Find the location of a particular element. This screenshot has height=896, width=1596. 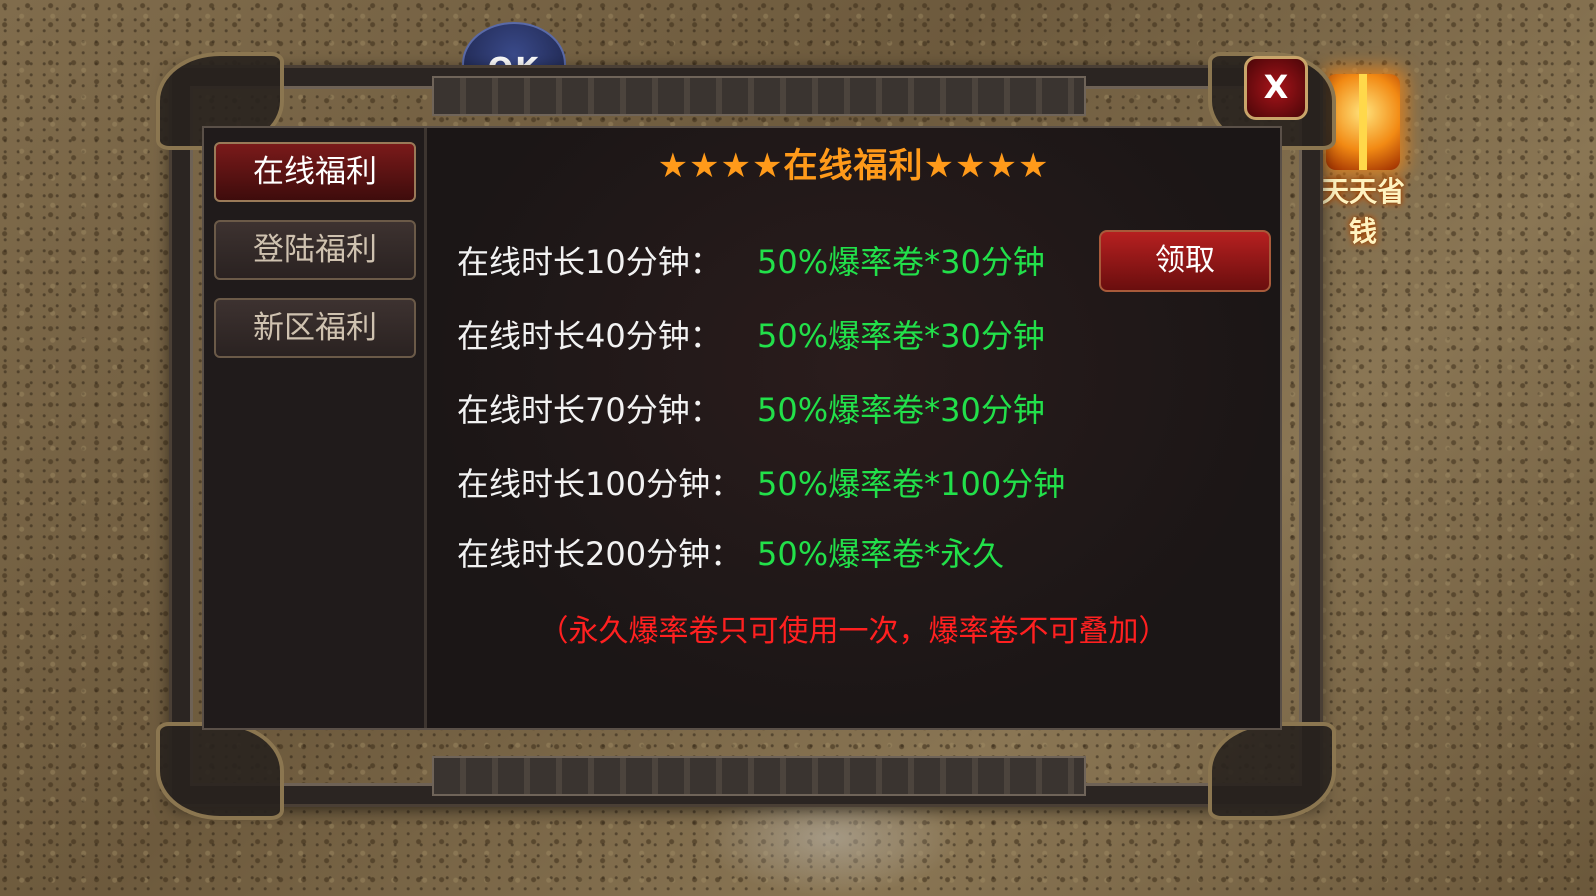

gift-icon is located at coordinates (1363, 122).